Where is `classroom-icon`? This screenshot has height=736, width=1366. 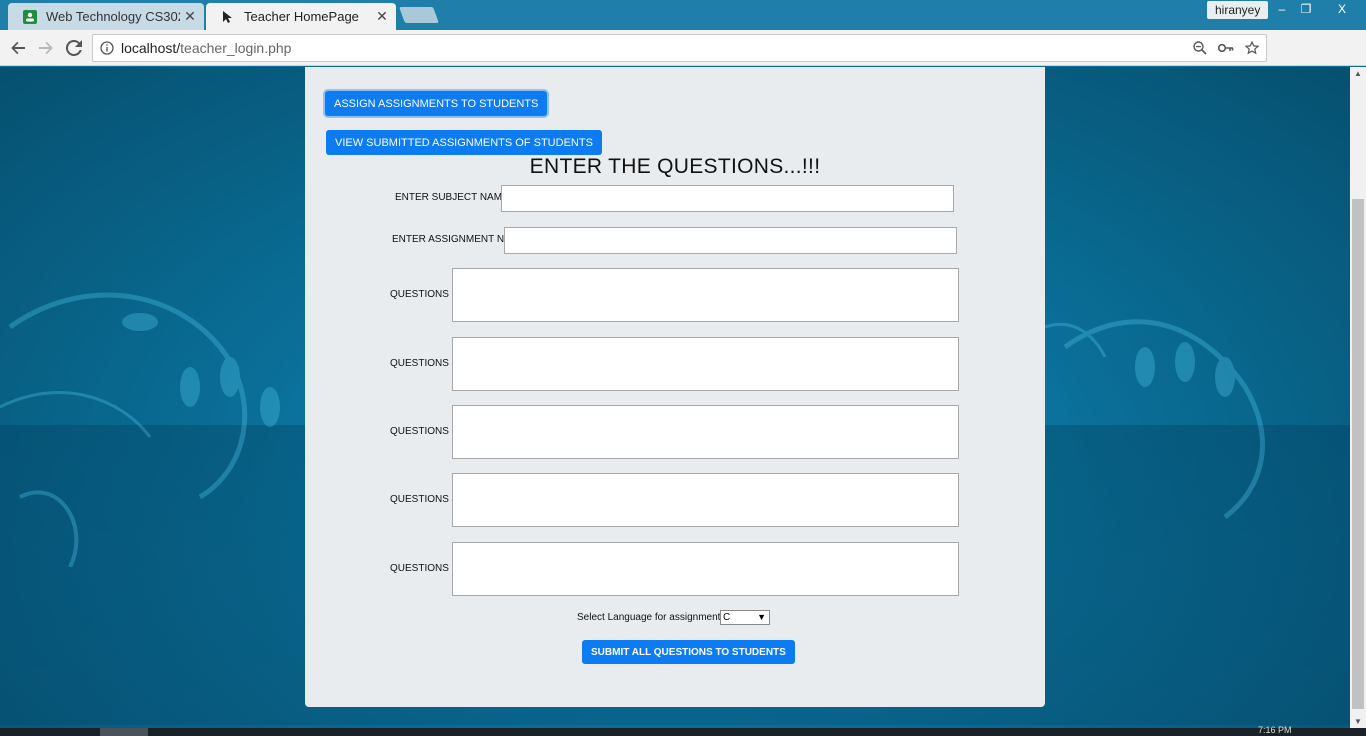
classroom-icon is located at coordinates (30, 17).